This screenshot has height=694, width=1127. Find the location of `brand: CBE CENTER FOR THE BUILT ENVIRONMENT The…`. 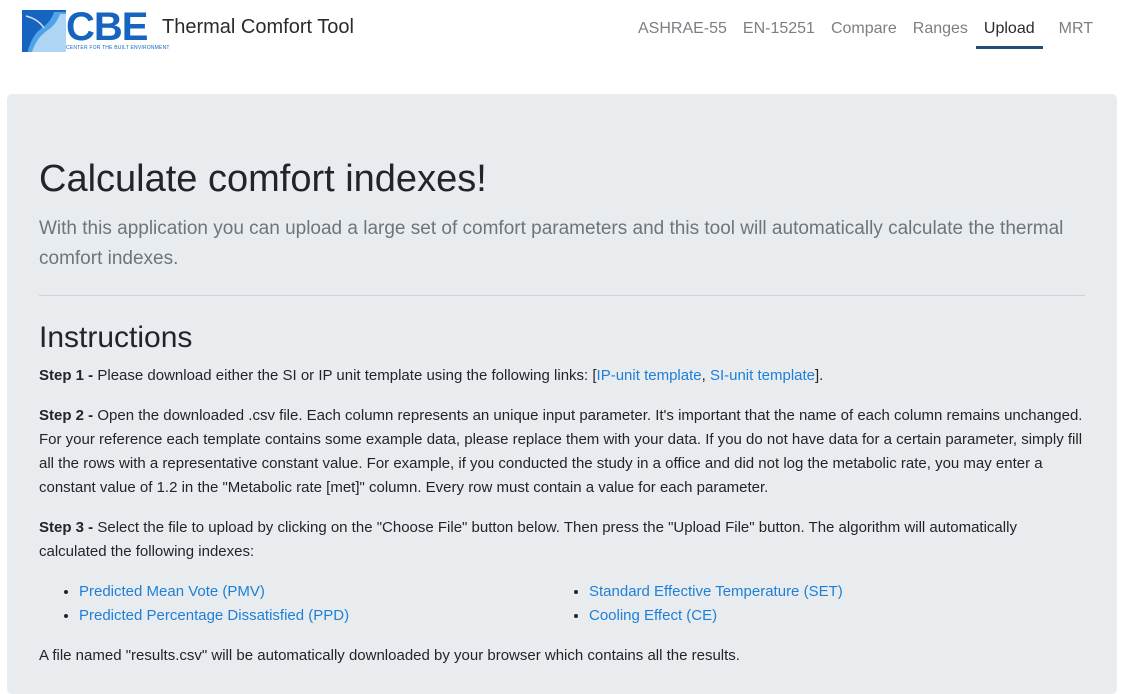

brand: CBE CENTER FOR THE BUILT ENVIRONMENT The… is located at coordinates (188, 29).